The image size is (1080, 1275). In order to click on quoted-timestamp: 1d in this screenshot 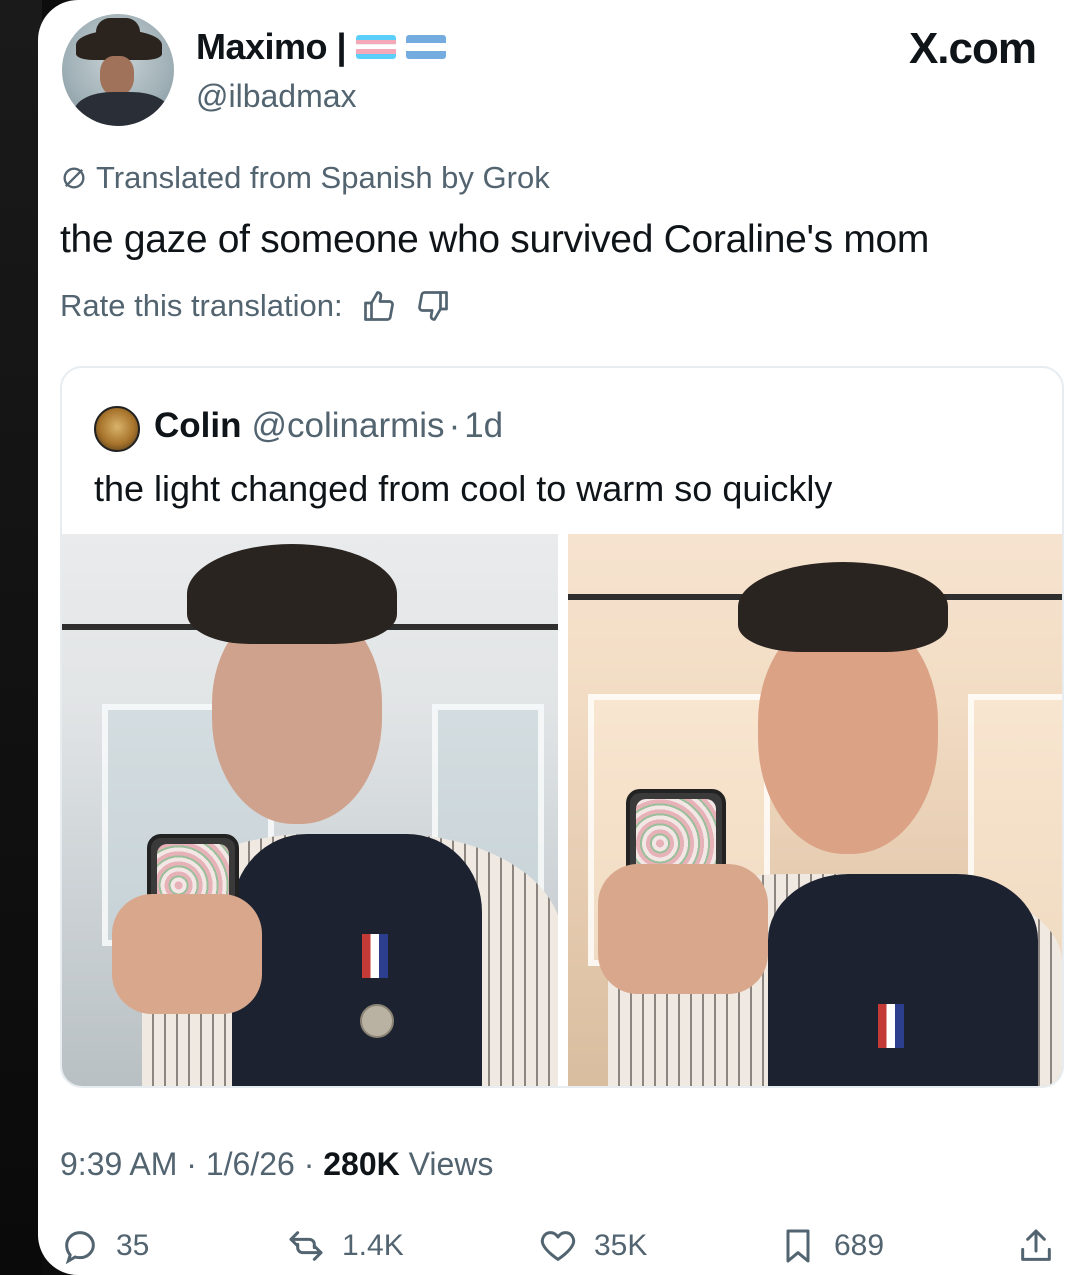, I will do `click(484, 425)`.